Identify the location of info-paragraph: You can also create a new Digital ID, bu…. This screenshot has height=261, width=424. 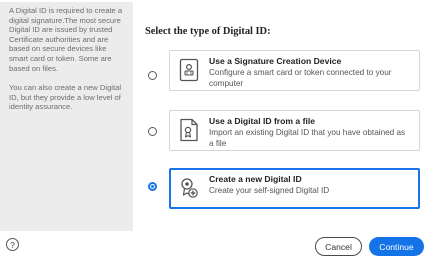
(65, 97).